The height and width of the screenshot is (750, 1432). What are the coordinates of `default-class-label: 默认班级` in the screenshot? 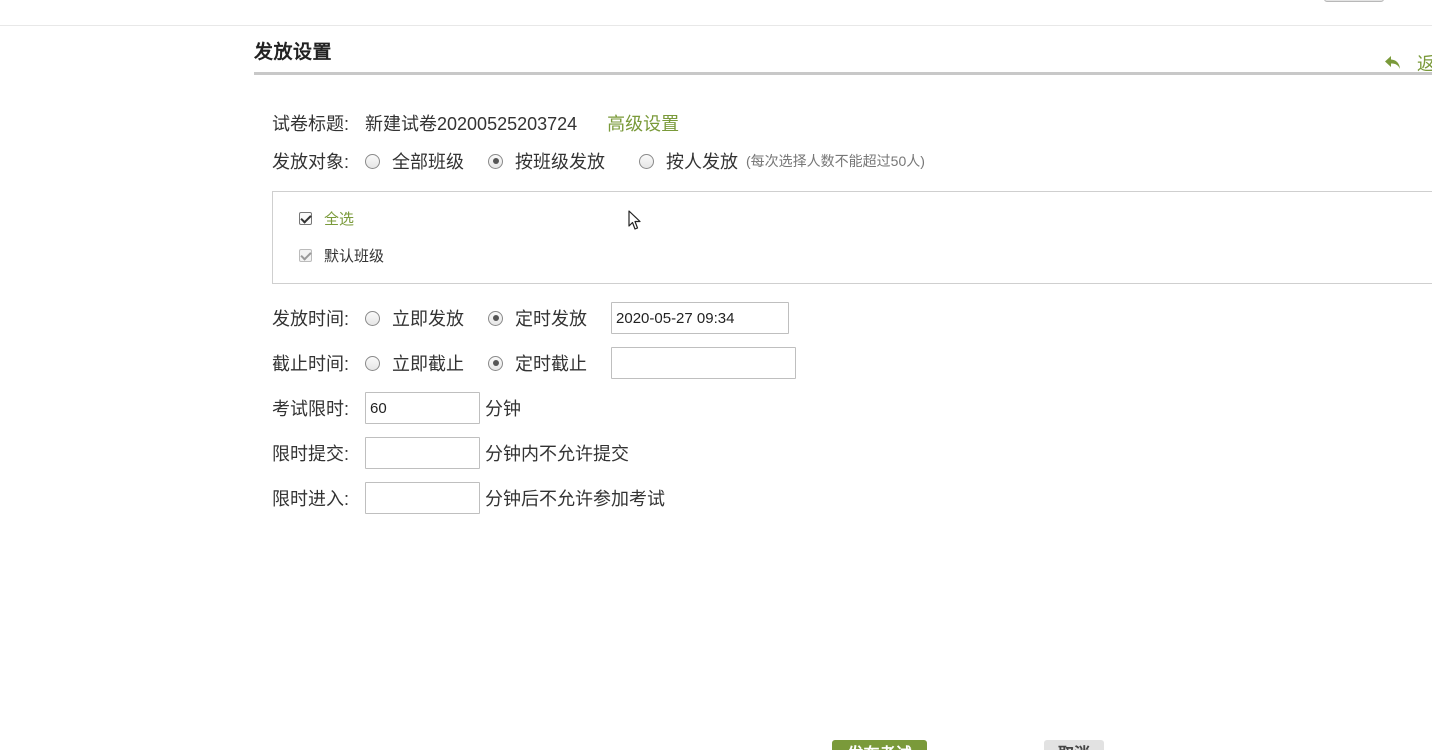 It's located at (354, 256).